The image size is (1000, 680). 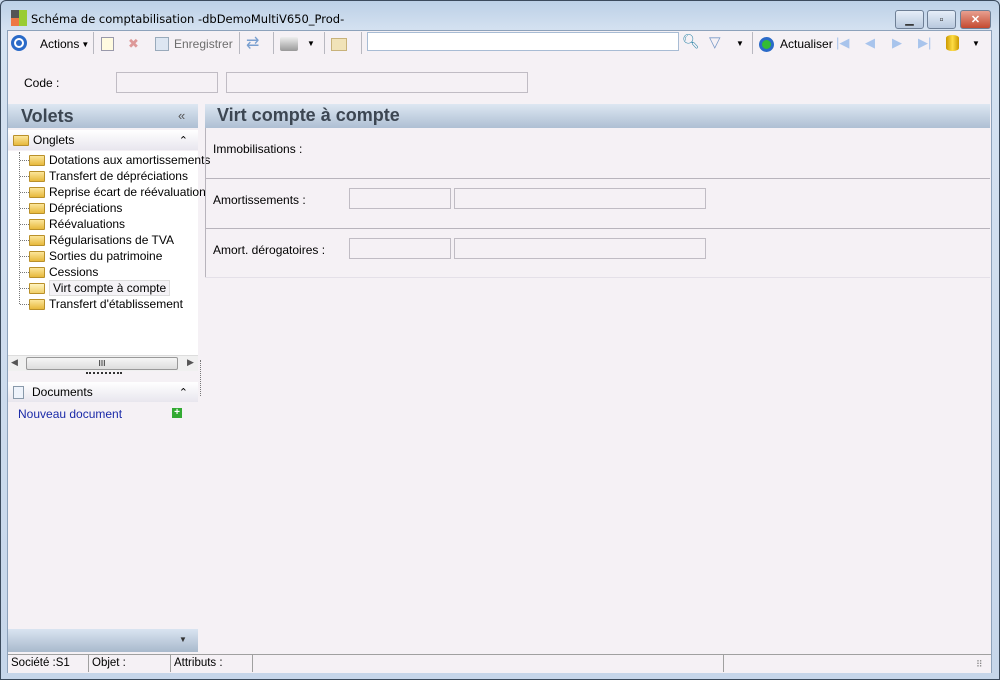 I want to click on code-label: Code :, so click(x=42, y=83).